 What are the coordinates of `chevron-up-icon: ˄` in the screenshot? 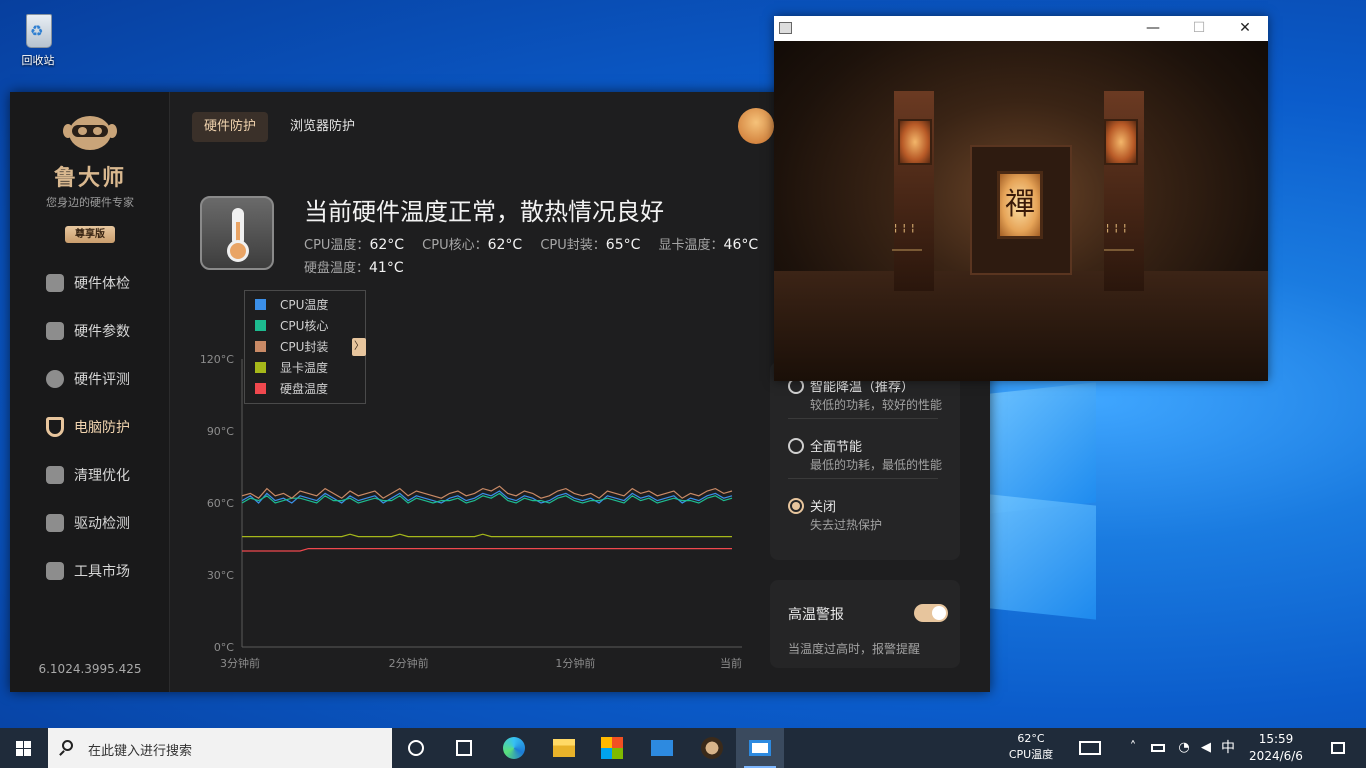 It's located at (1133, 747).